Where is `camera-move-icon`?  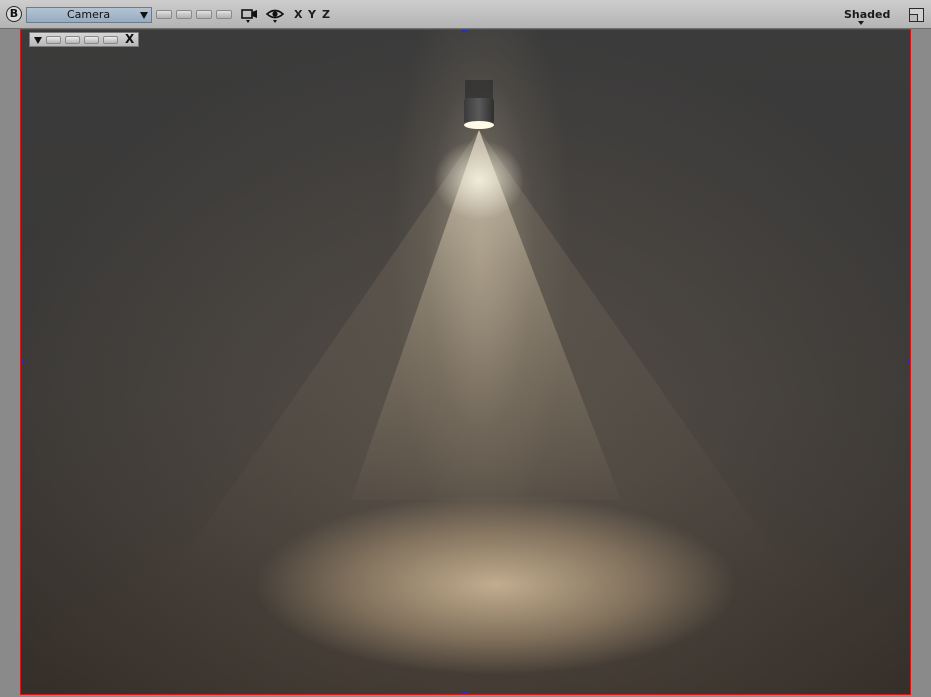 camera-move-icon is located at coordinates (250, 18).